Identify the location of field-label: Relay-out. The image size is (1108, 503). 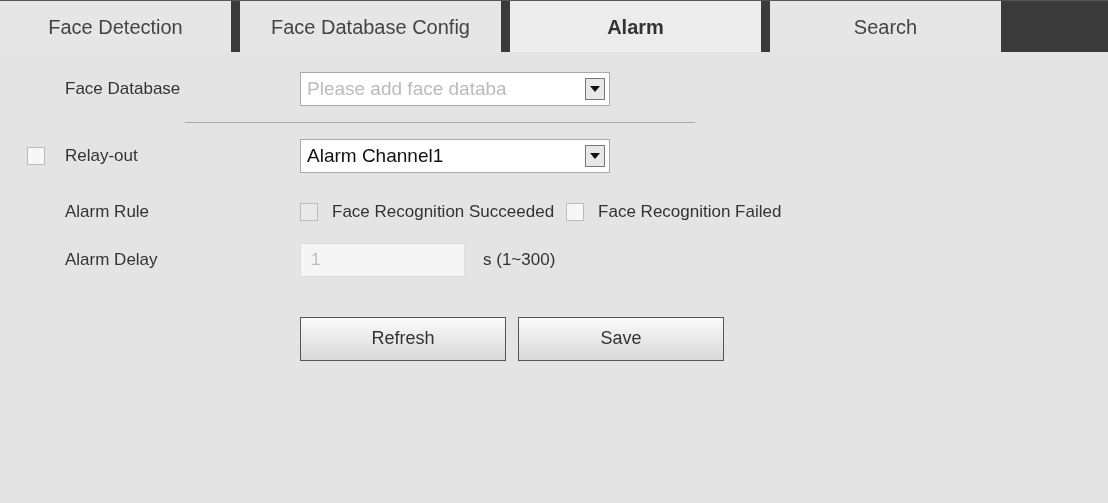
(102, 156).